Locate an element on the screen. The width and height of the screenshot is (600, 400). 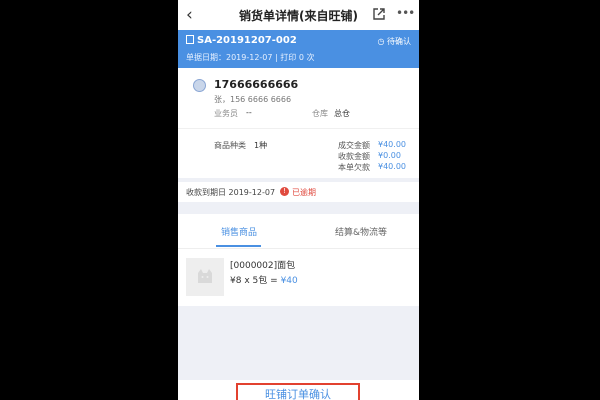
document-icon is located at coordinates (190, 39).